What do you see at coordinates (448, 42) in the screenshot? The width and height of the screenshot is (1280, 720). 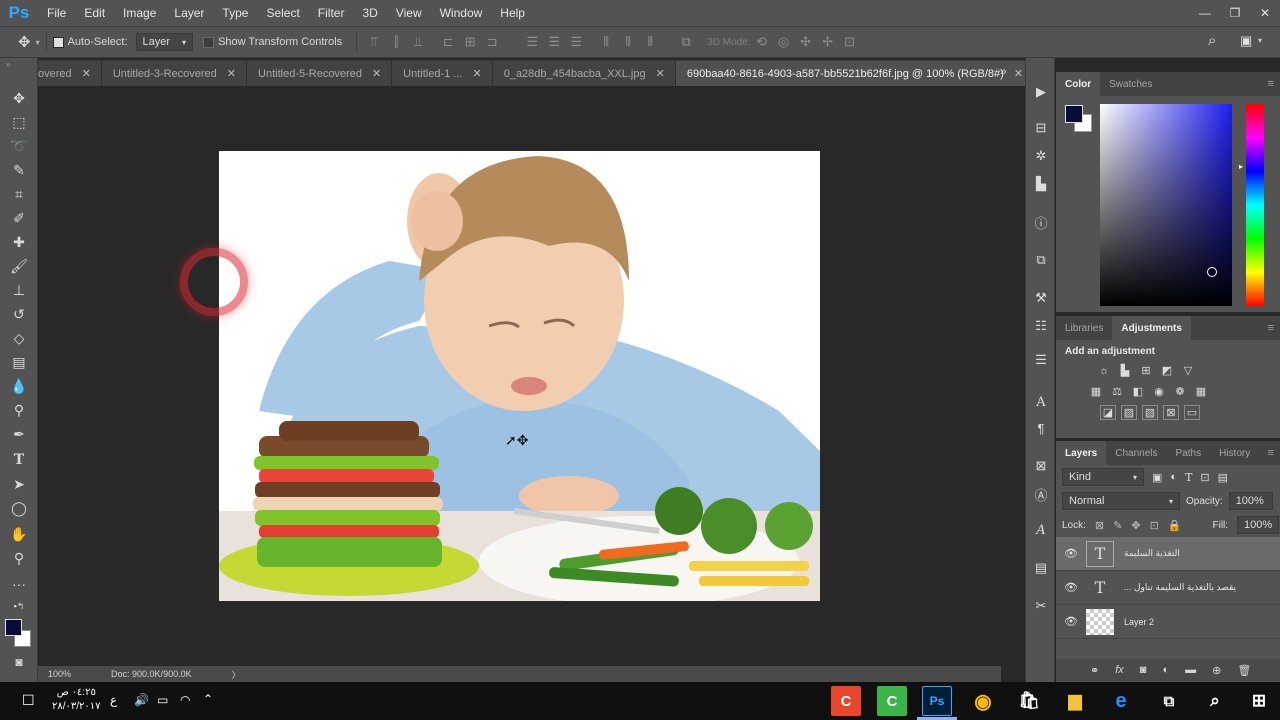 I see `align-left-icon: ⊏` at bounding box center [448, 42].